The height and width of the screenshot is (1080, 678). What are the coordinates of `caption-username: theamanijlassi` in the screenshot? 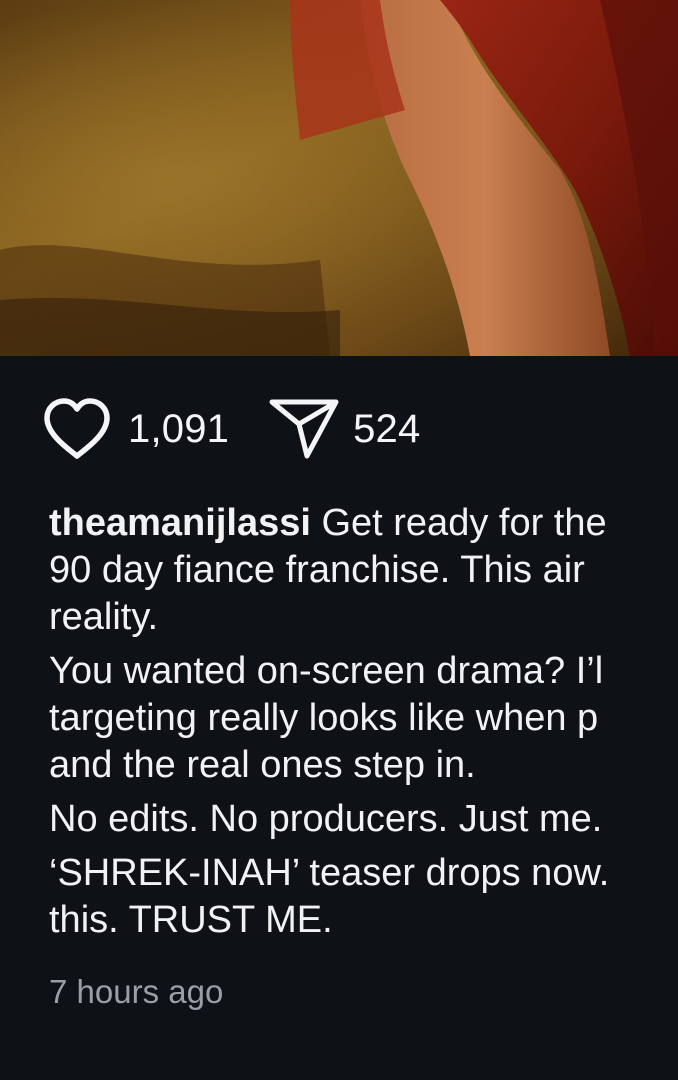 It's located at (180, 523).